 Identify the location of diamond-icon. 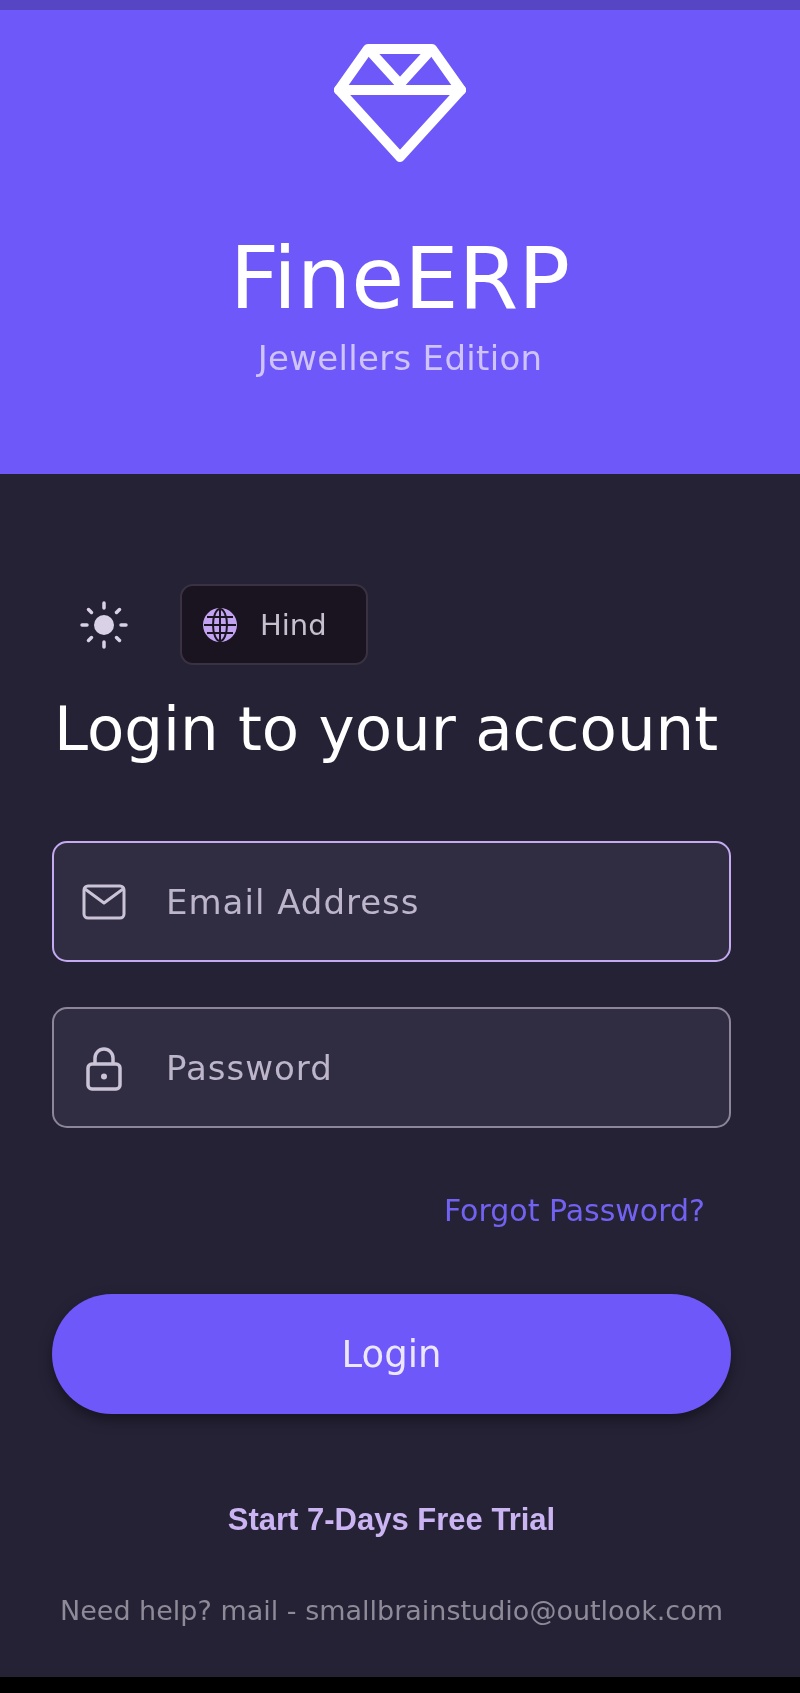
(400, 103).